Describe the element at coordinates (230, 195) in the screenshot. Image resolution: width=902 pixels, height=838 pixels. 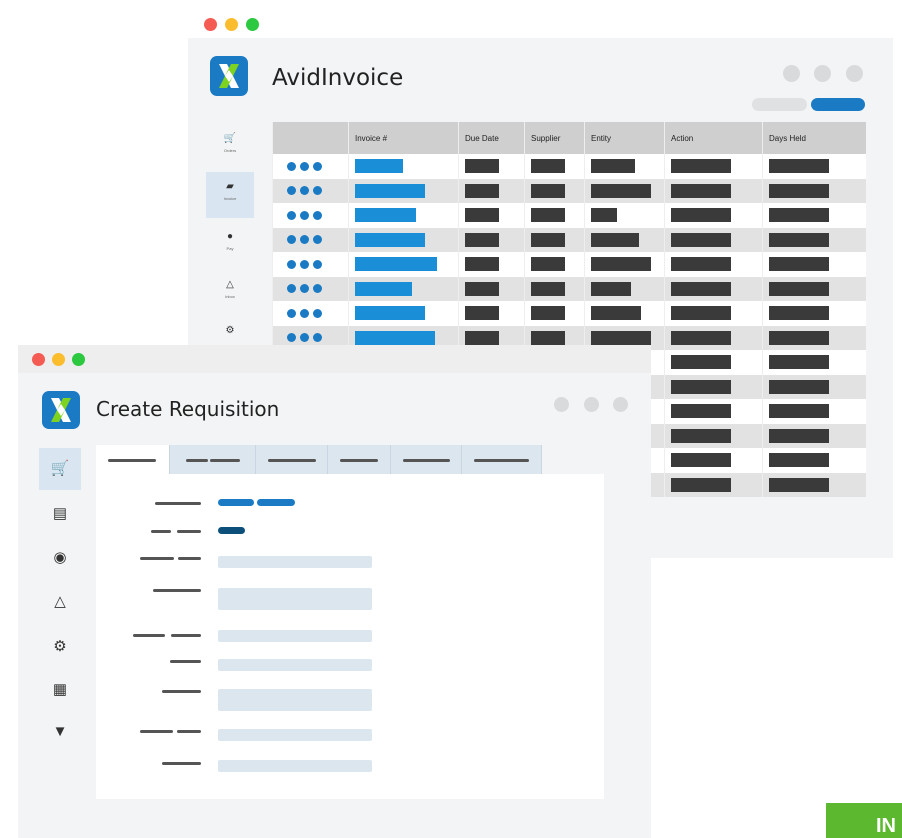
I see `sidebar-item-invoice: ▰ Invoice` at that location.